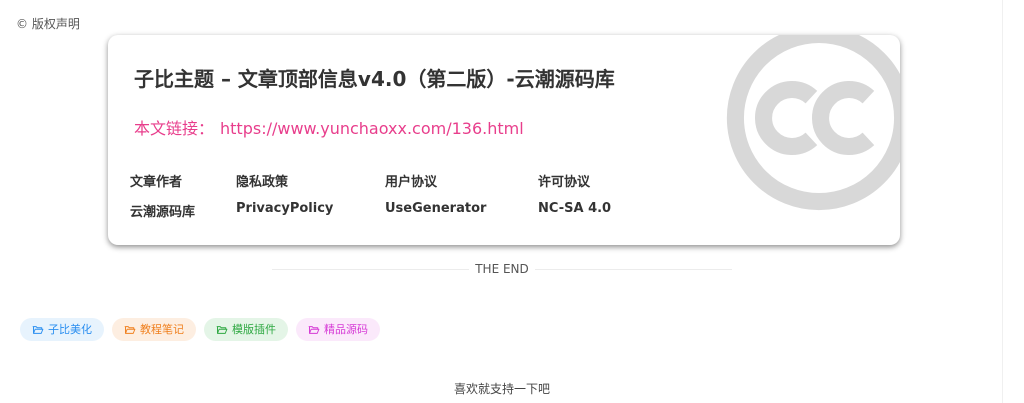  I want to click on tag-label: 模版插件, so click(254, 329).